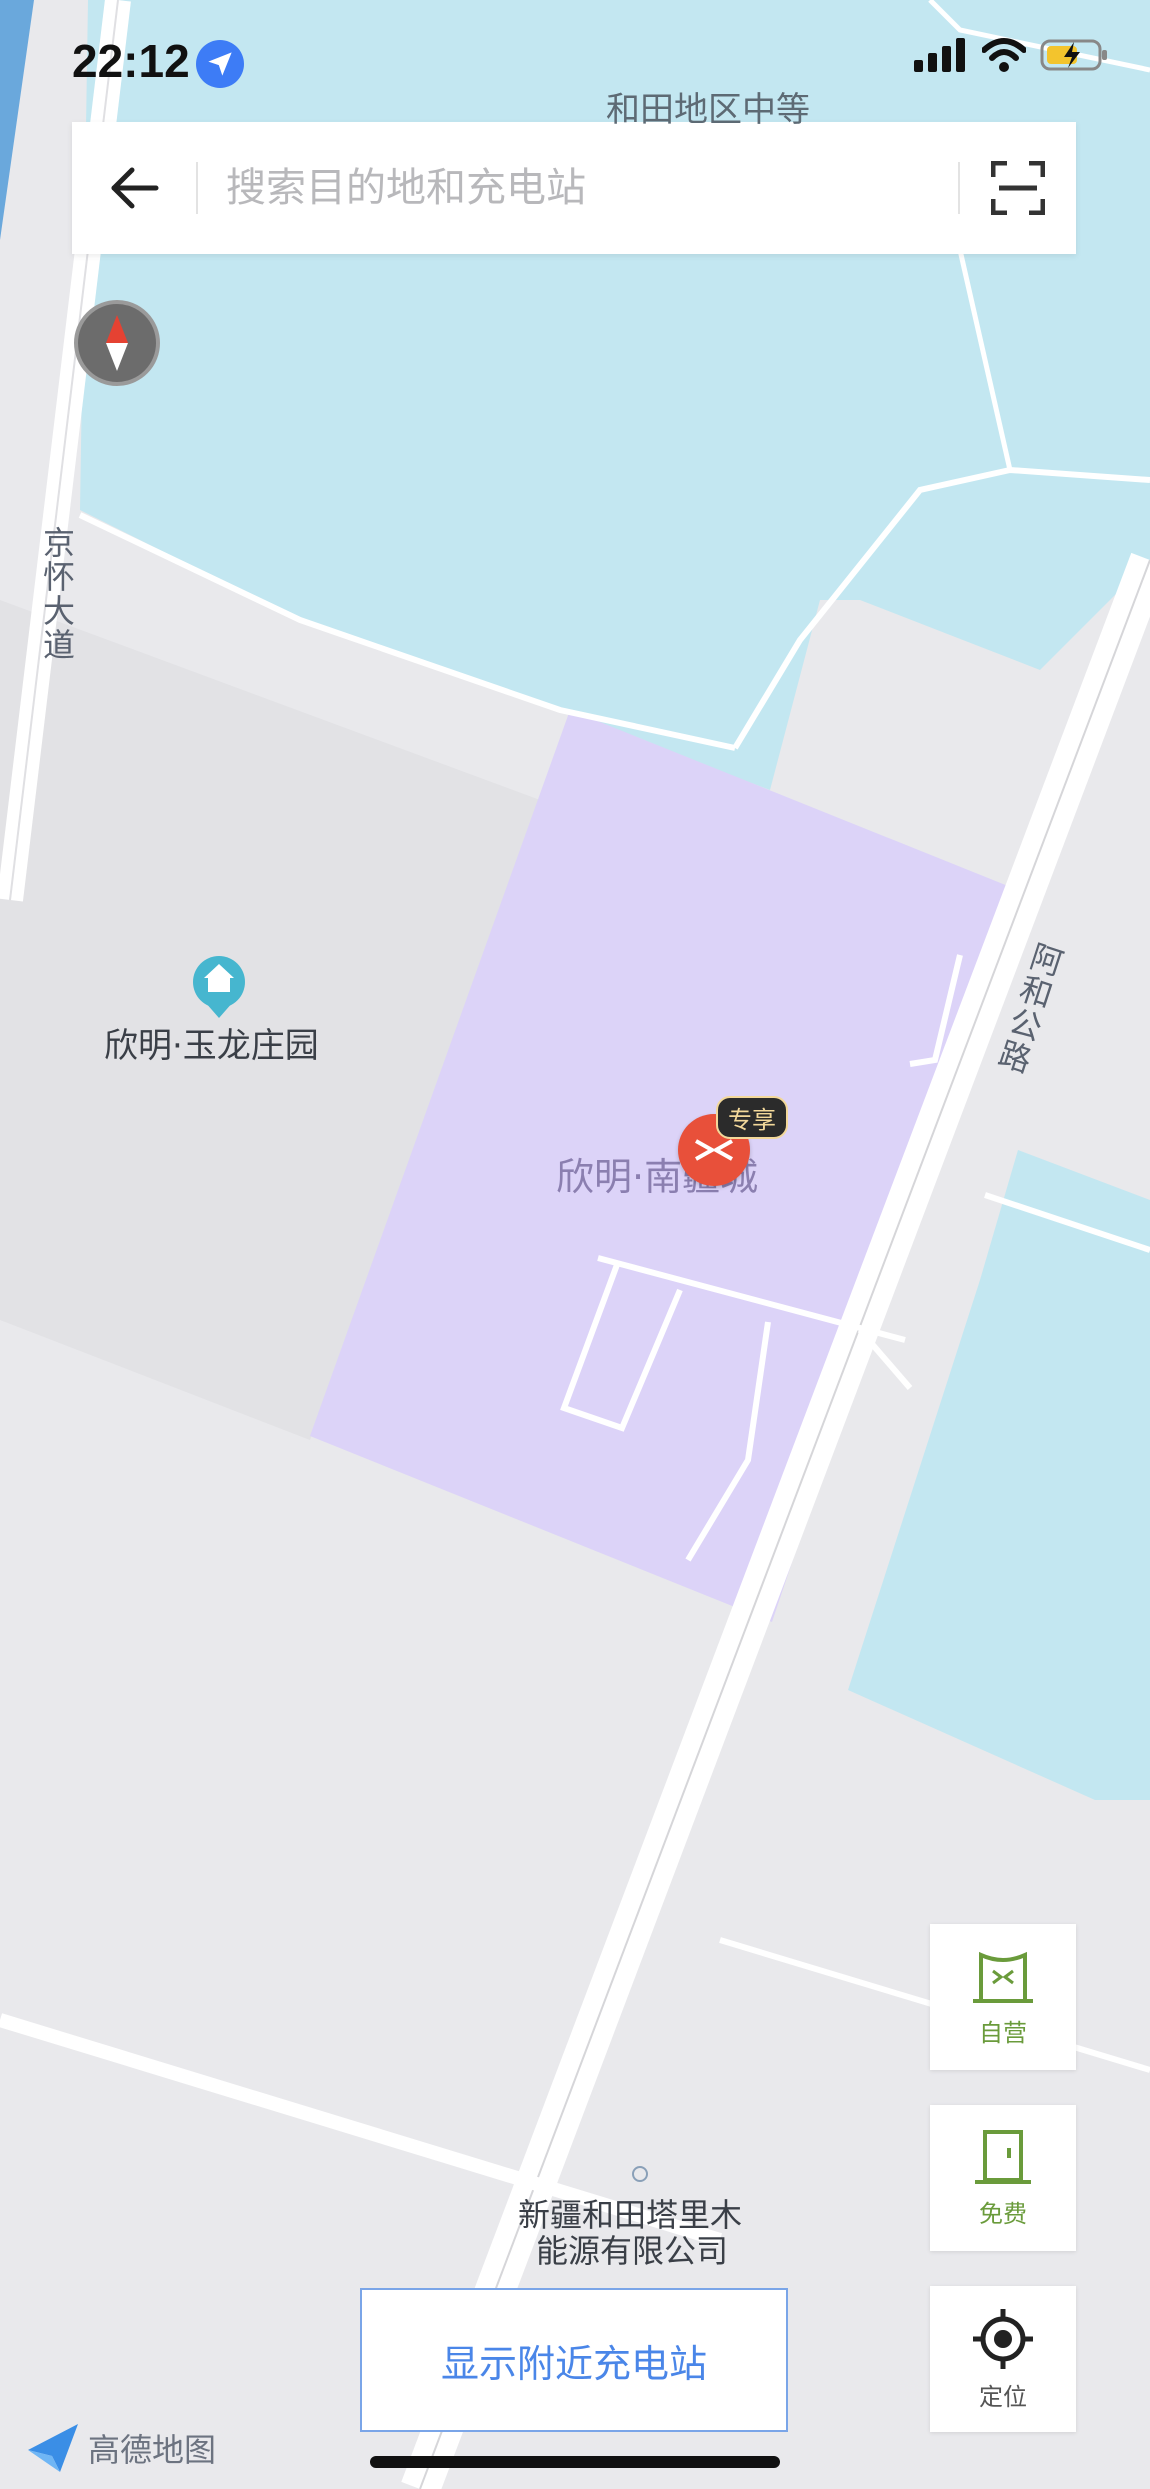 This screenshot has height=2489, width=1150. I want to click on scan-icon, so click(1018, 188).